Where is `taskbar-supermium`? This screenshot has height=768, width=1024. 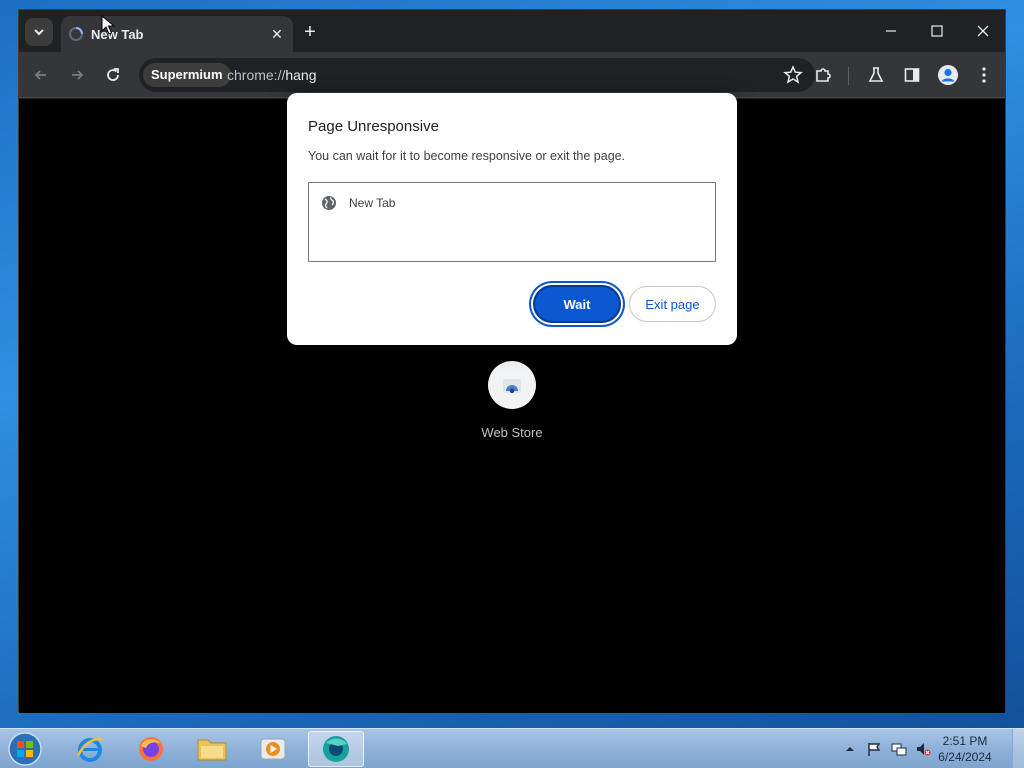
taskbar-supermium is located at coordinates (336, 749).